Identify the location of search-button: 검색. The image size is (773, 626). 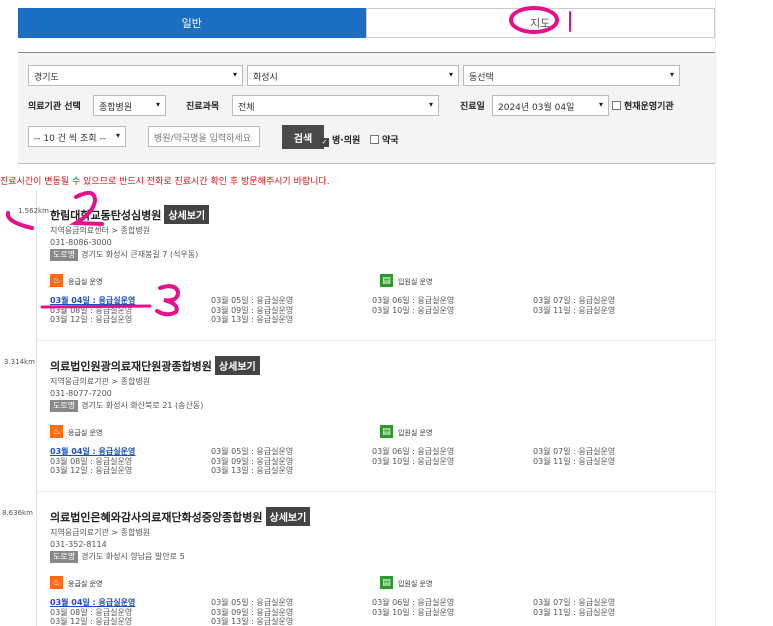
(303, 137).